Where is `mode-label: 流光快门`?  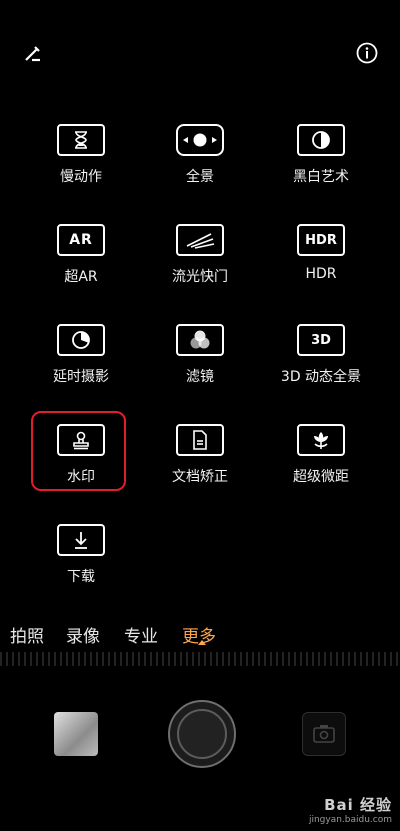
mode-label: 流光快门 is located at coordinates (200, 277).